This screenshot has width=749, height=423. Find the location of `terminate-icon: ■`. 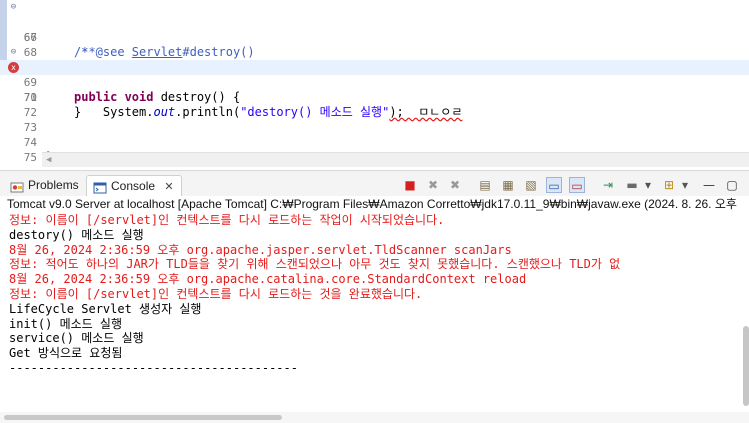

terminate-icon: ■ is located at coordinates (410, 185).